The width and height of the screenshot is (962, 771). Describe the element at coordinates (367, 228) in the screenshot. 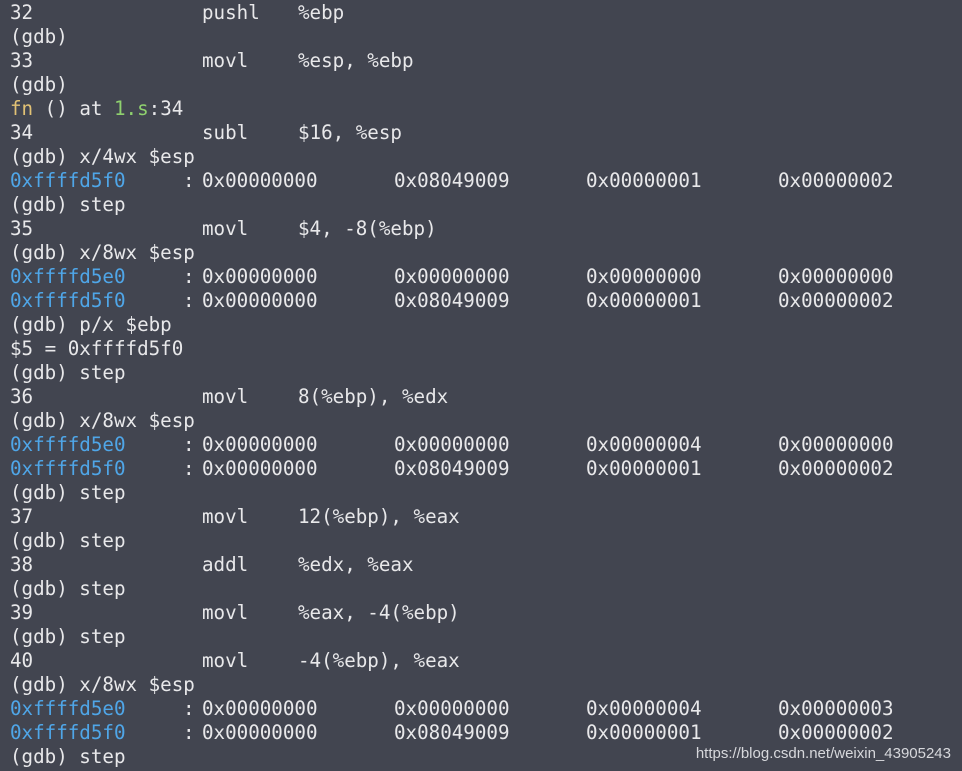

I see `instruction-operands: $4, -8(%ebp)` at that location.